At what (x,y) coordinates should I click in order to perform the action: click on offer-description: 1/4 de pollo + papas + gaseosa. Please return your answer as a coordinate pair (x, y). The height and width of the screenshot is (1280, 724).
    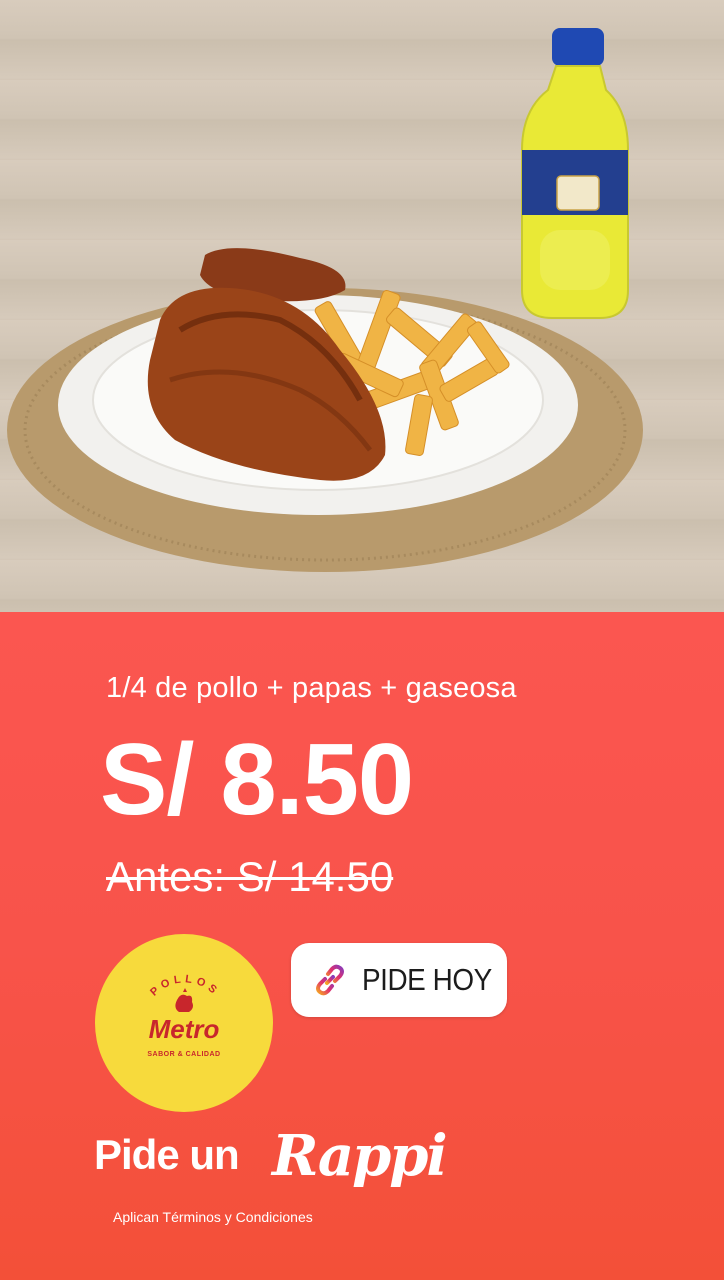
    Looking at the image, I should click on (311, 688).